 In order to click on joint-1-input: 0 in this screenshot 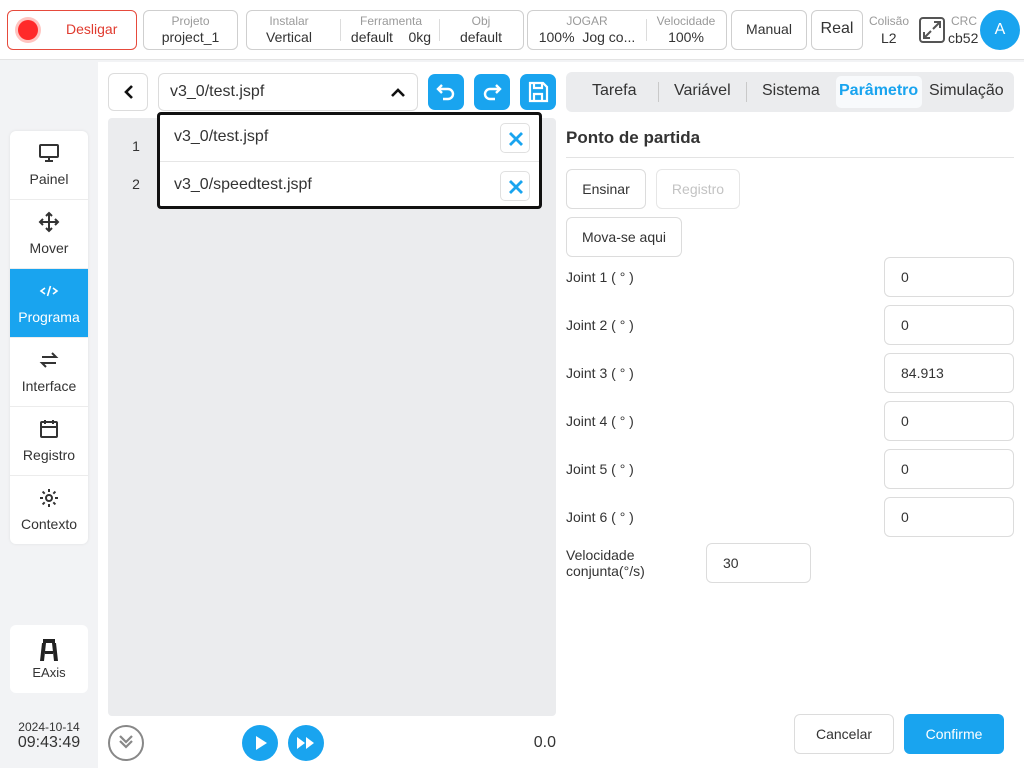, I will do `click(949, 277)`.